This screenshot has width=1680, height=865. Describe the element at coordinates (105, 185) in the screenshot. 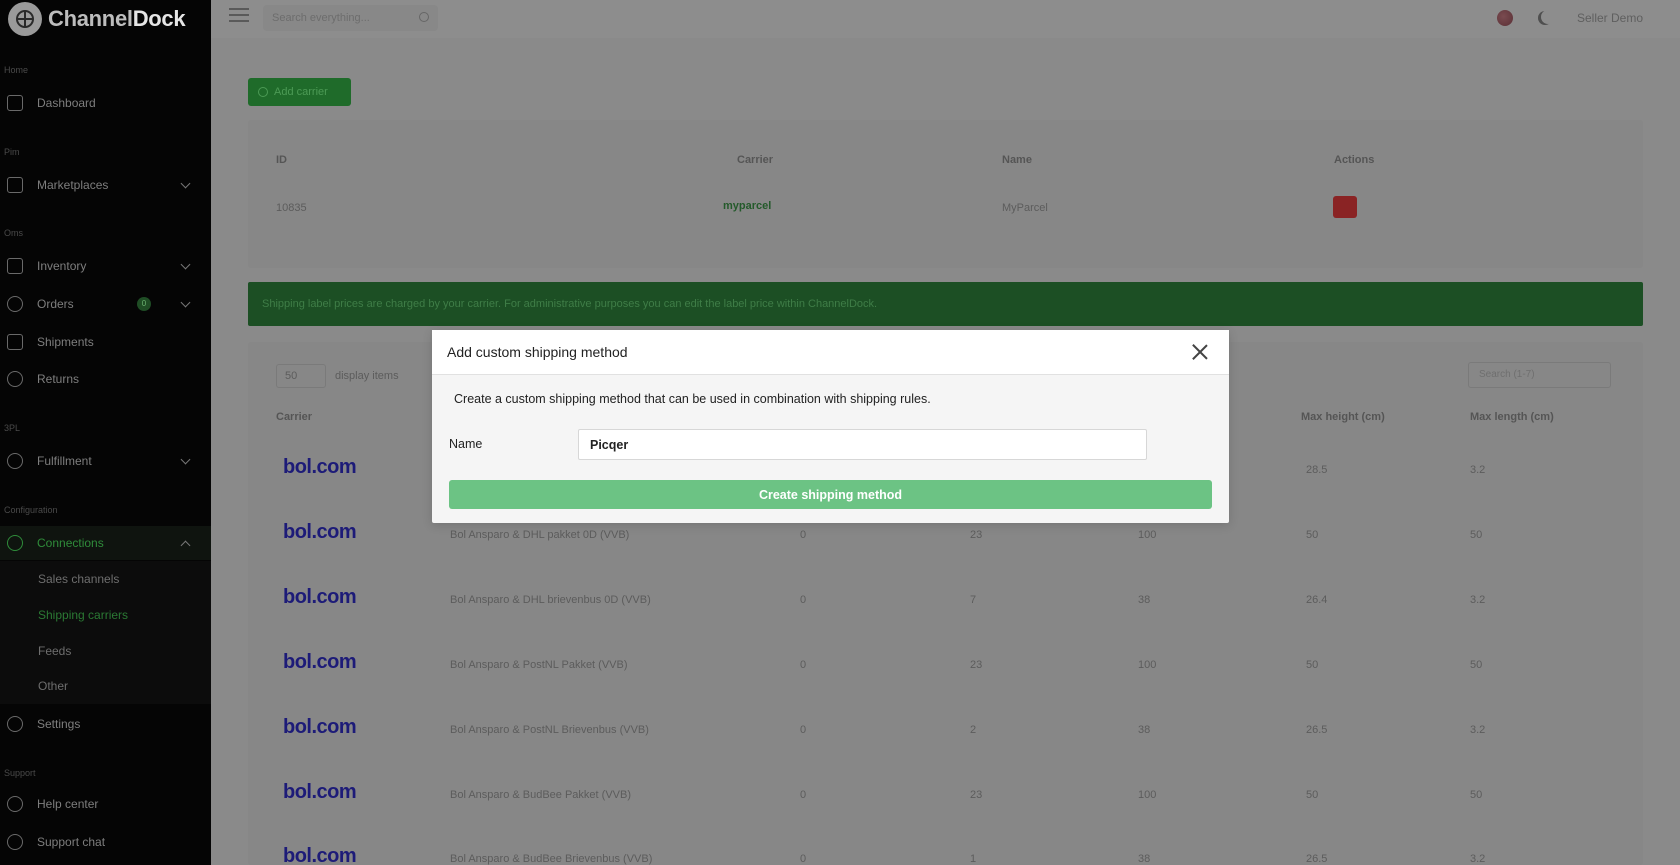

I see `sidebar-item-marketplaces: Marketplaces` at that location.